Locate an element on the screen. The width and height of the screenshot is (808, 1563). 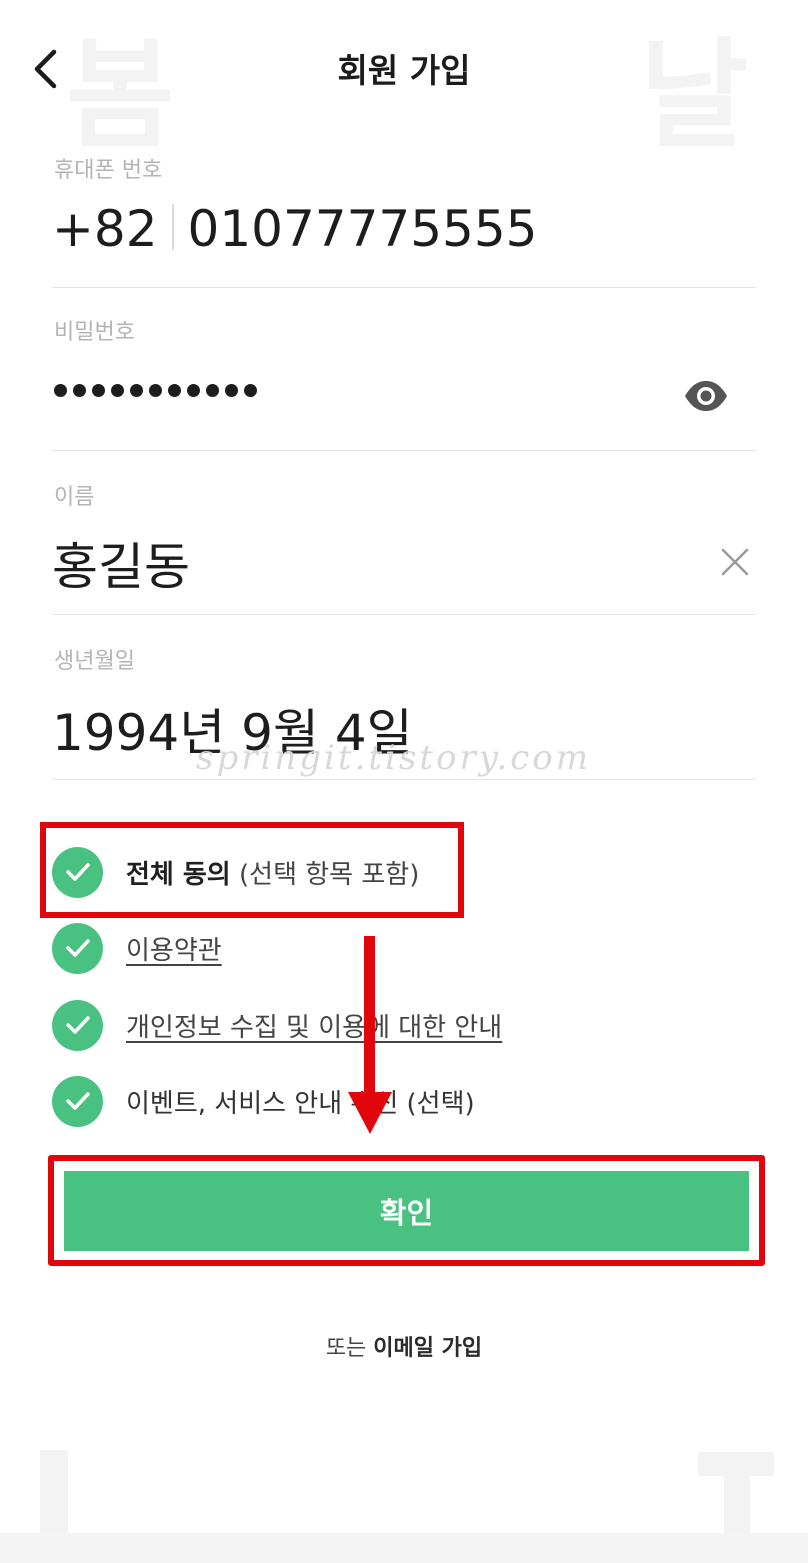
app-header: 회원 가입 is located at coordinates (404, 65).